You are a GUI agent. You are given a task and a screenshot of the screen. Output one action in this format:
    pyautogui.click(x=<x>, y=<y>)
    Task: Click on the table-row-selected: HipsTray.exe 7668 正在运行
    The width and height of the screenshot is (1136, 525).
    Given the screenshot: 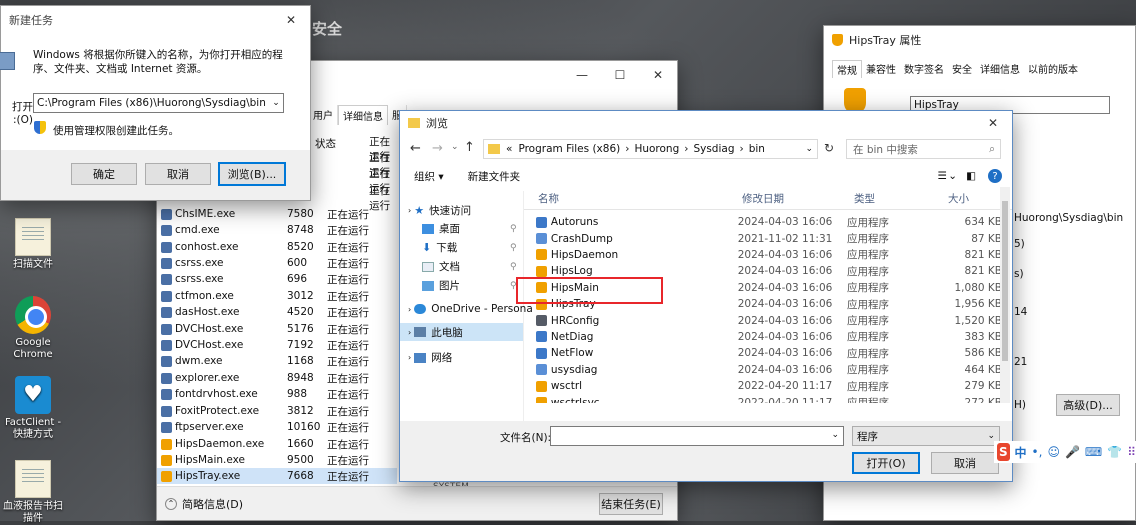 What is the action you would take?
    pyautogui.click(x=277, y=476)
    